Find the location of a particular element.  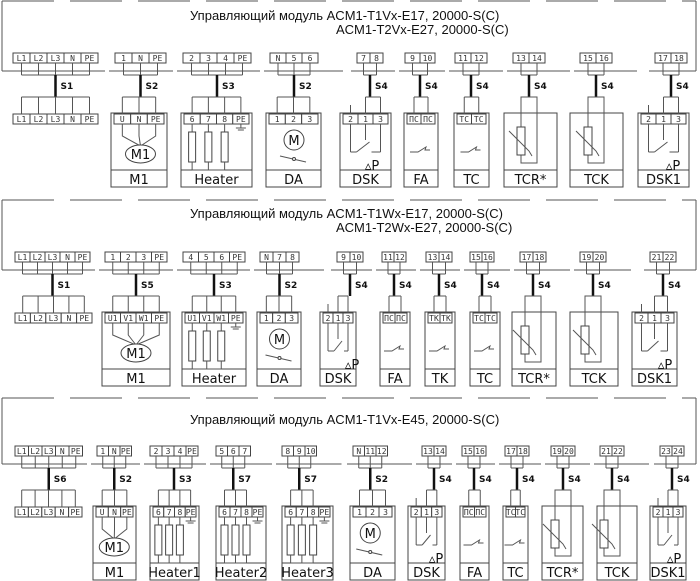

terminal-label: 15 is located at coordinates (588, 58).